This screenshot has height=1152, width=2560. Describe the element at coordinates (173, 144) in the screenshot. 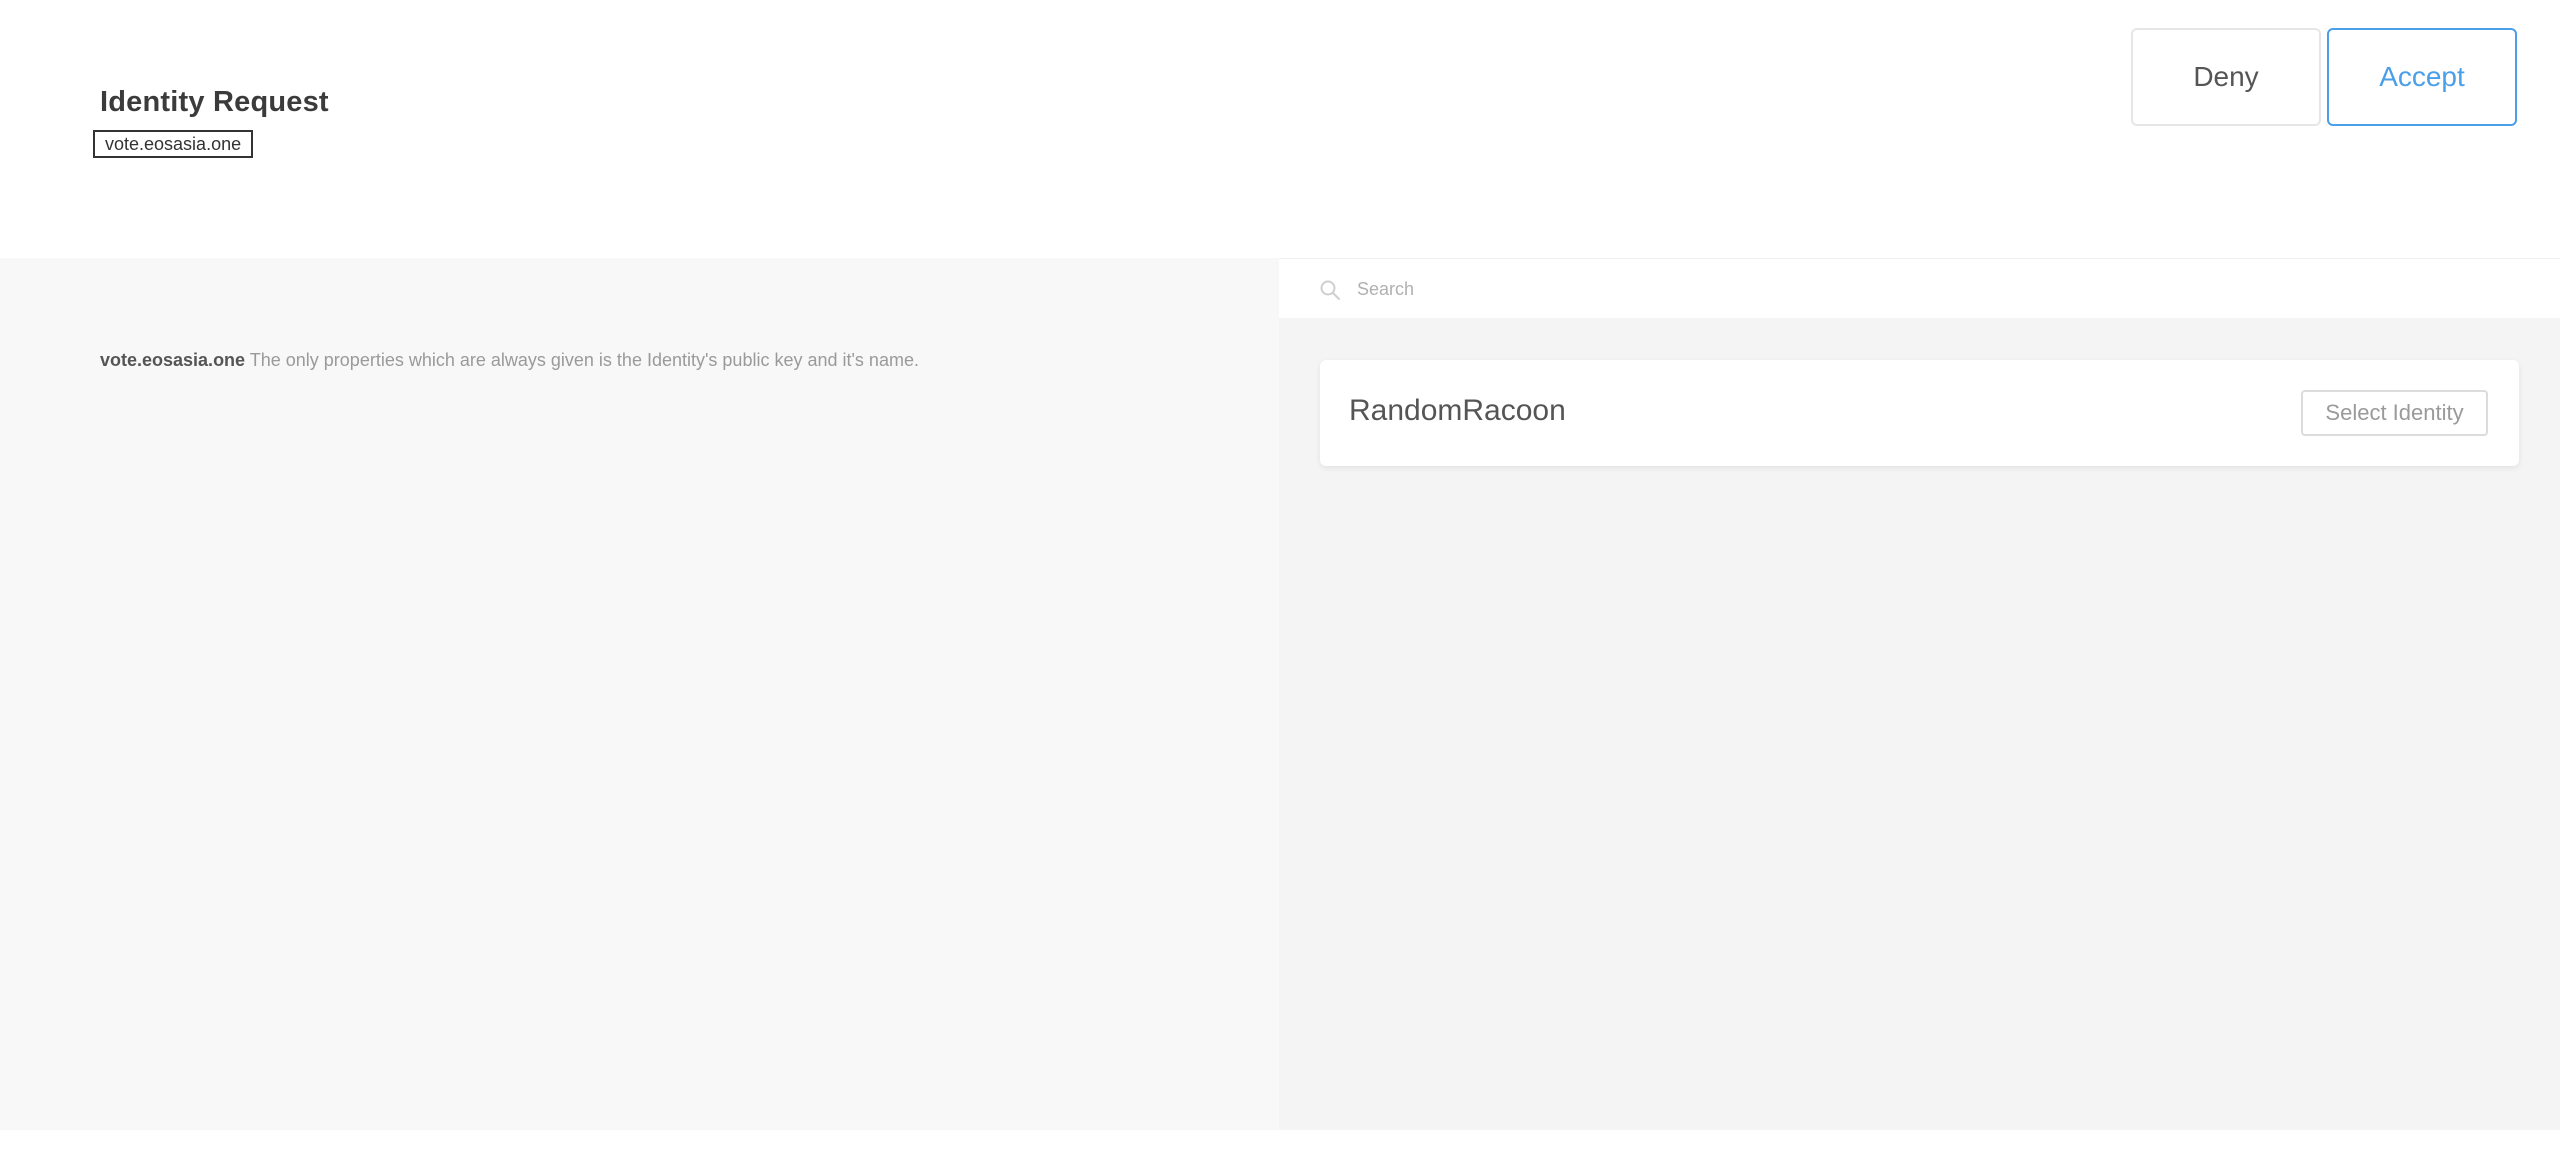

I see `origin-badge: vote.eosasia.one` at that location.